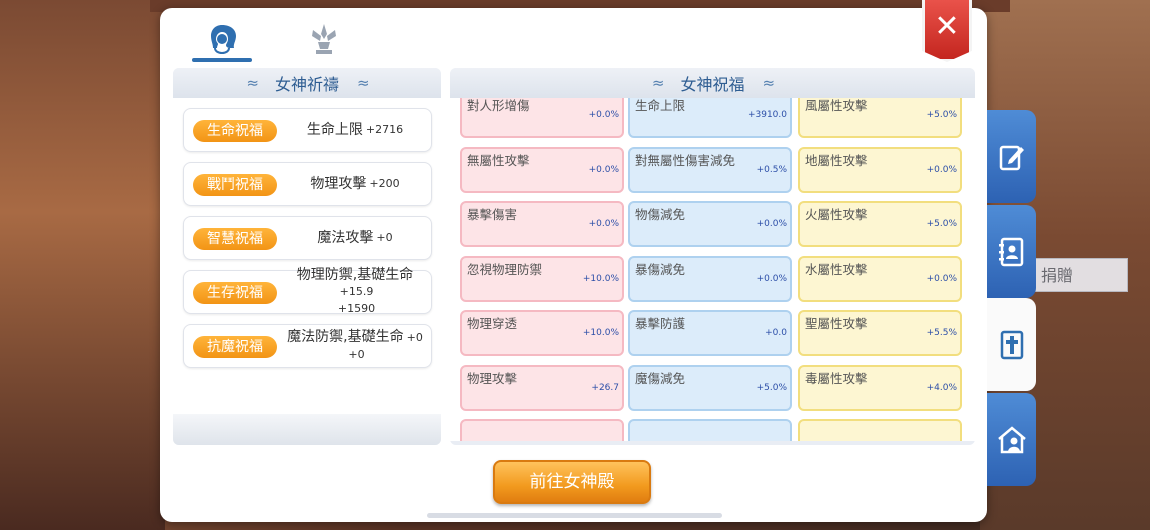 The image size is (1150, 530). What do you see at coordinates (498, 160) in the screenshot?
I see `blessing-cell-name: 無屬性攻擊` at bounding box center [498, 160].